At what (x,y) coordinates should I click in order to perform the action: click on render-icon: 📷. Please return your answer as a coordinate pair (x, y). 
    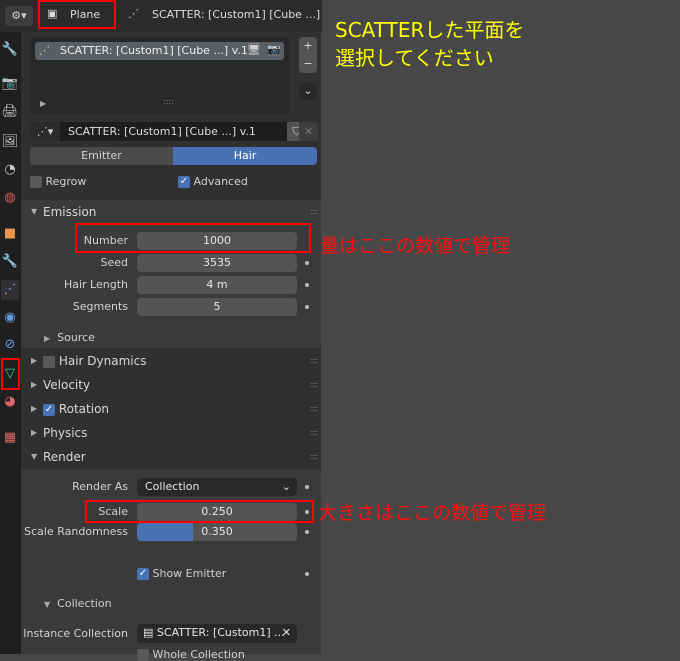
    Looking at the image, I should click on (10, 84).